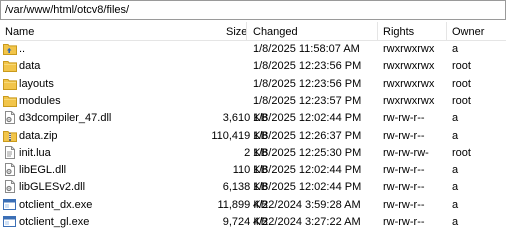 This screenshot has height=250, width=506. Describe the element at coordinates (307, 222) in the screenshot. I see `file-changed: 4/22/2024 3:27:22 AM` at that location.